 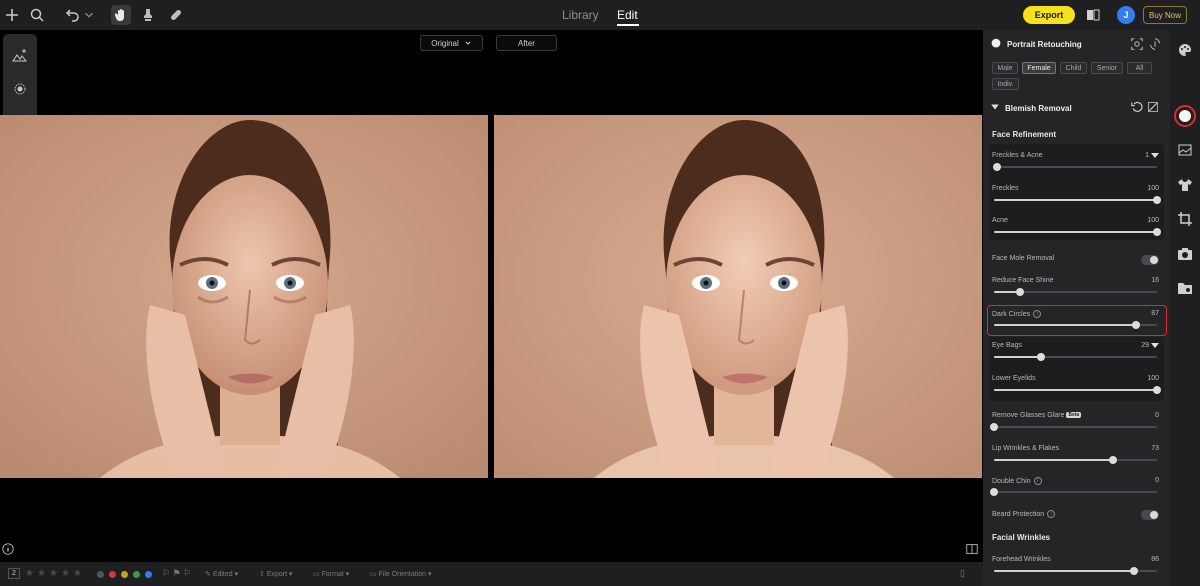 What do you see at coordinates (8, 549) in the screenshot?
I see `info-icon` at bounding box center [8, 549].